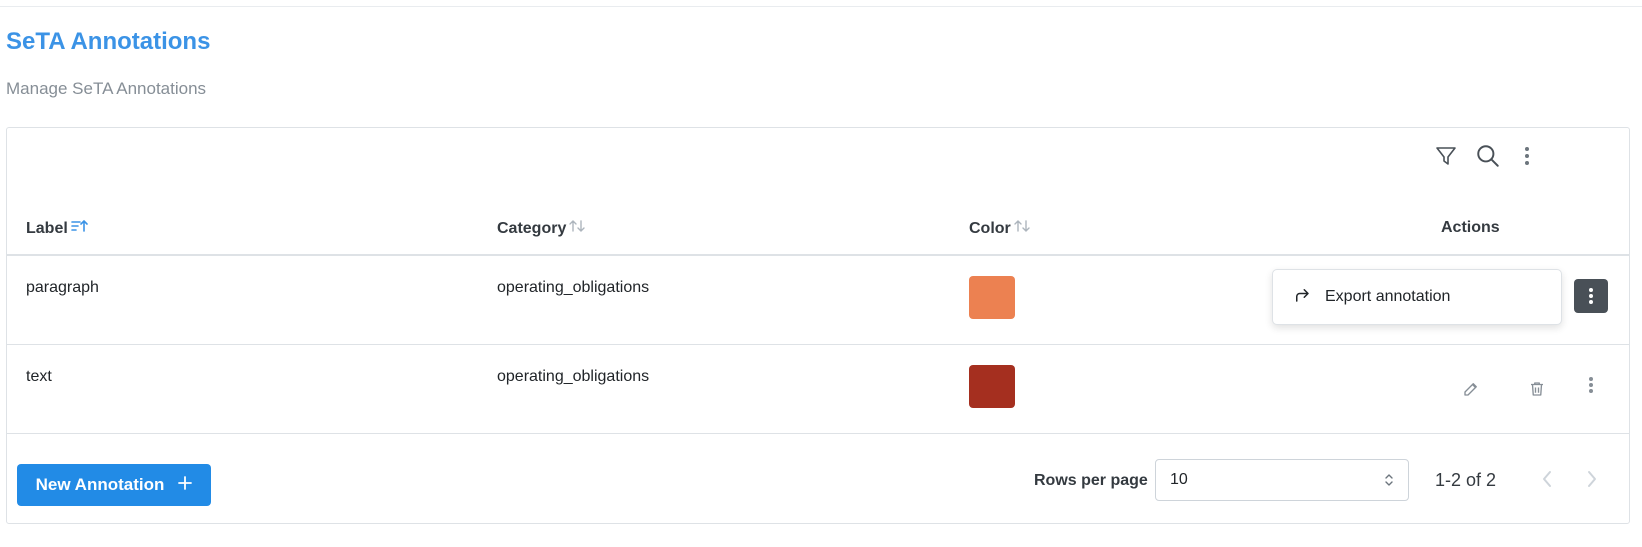 The height and width of the screenshot is (547, 1642). What do you see at coordinates (1547, 479) in the screenshot?
I see `previous-page-button` at bounding box center [1547, 479].